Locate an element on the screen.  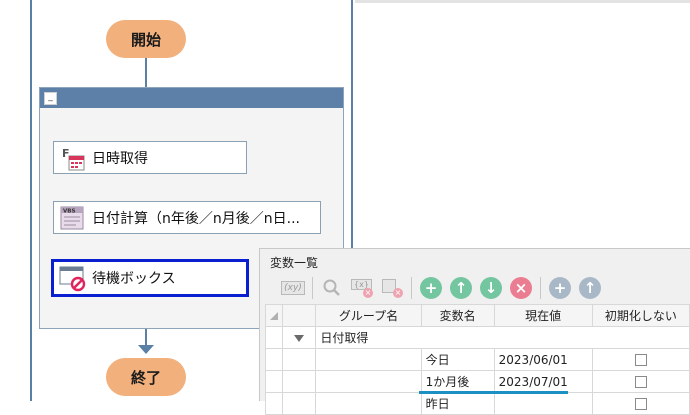
clear-variable-button: × is located at coordinates (392, 288).